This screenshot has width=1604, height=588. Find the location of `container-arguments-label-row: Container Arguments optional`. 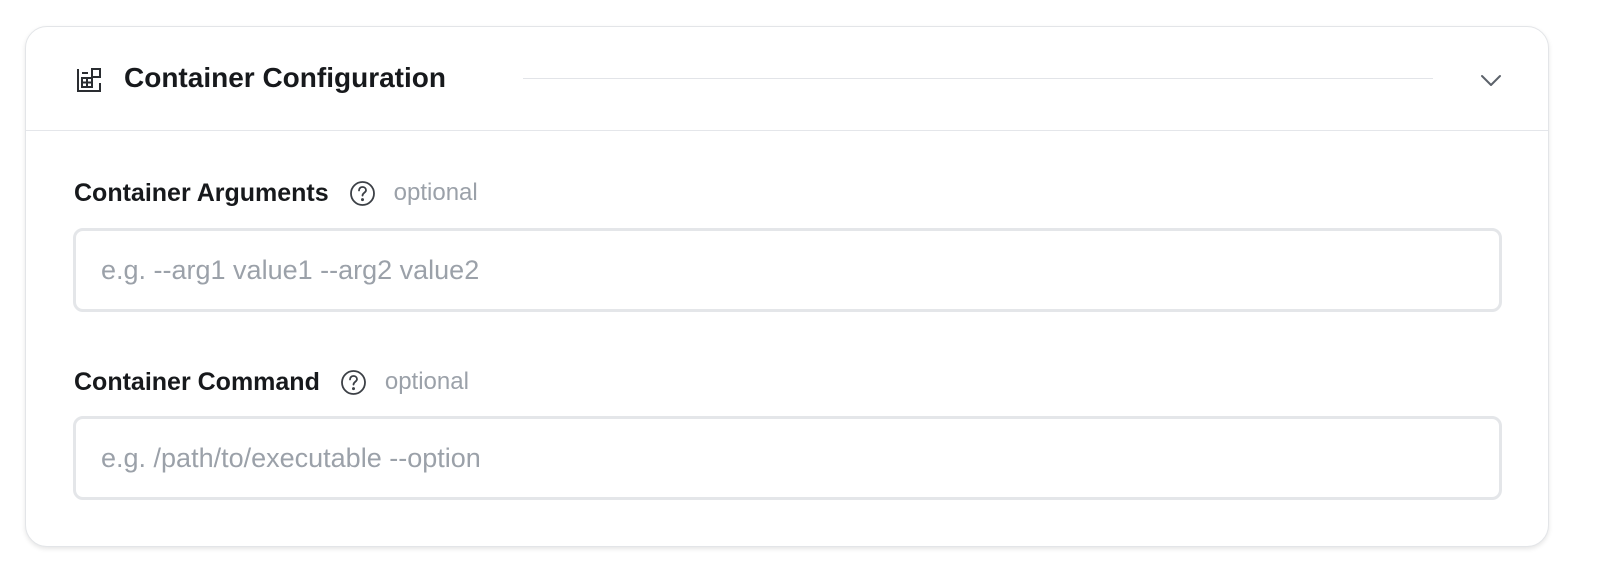

container-arguments-label-row: Container Arguments optional is located at coordinates (276, 193).